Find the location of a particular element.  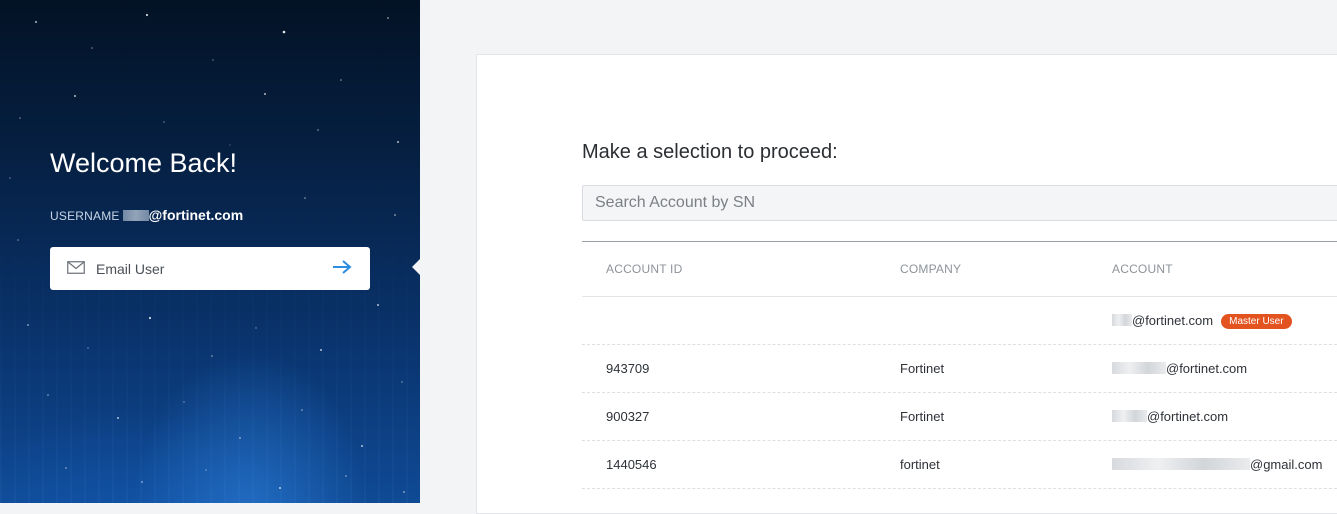

column-header-company: COMPANY is located at coordinates (930, 269).